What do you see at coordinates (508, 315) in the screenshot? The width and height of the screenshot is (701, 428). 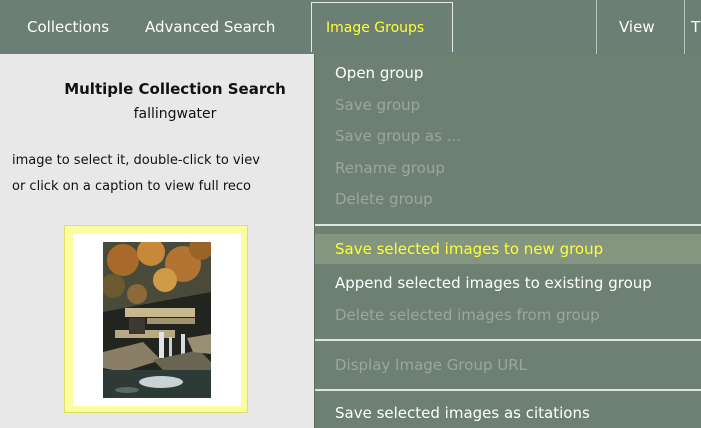 I see `menu-delete-selected-from-group: Delete selected images from group` at bounding box center [508, 315].